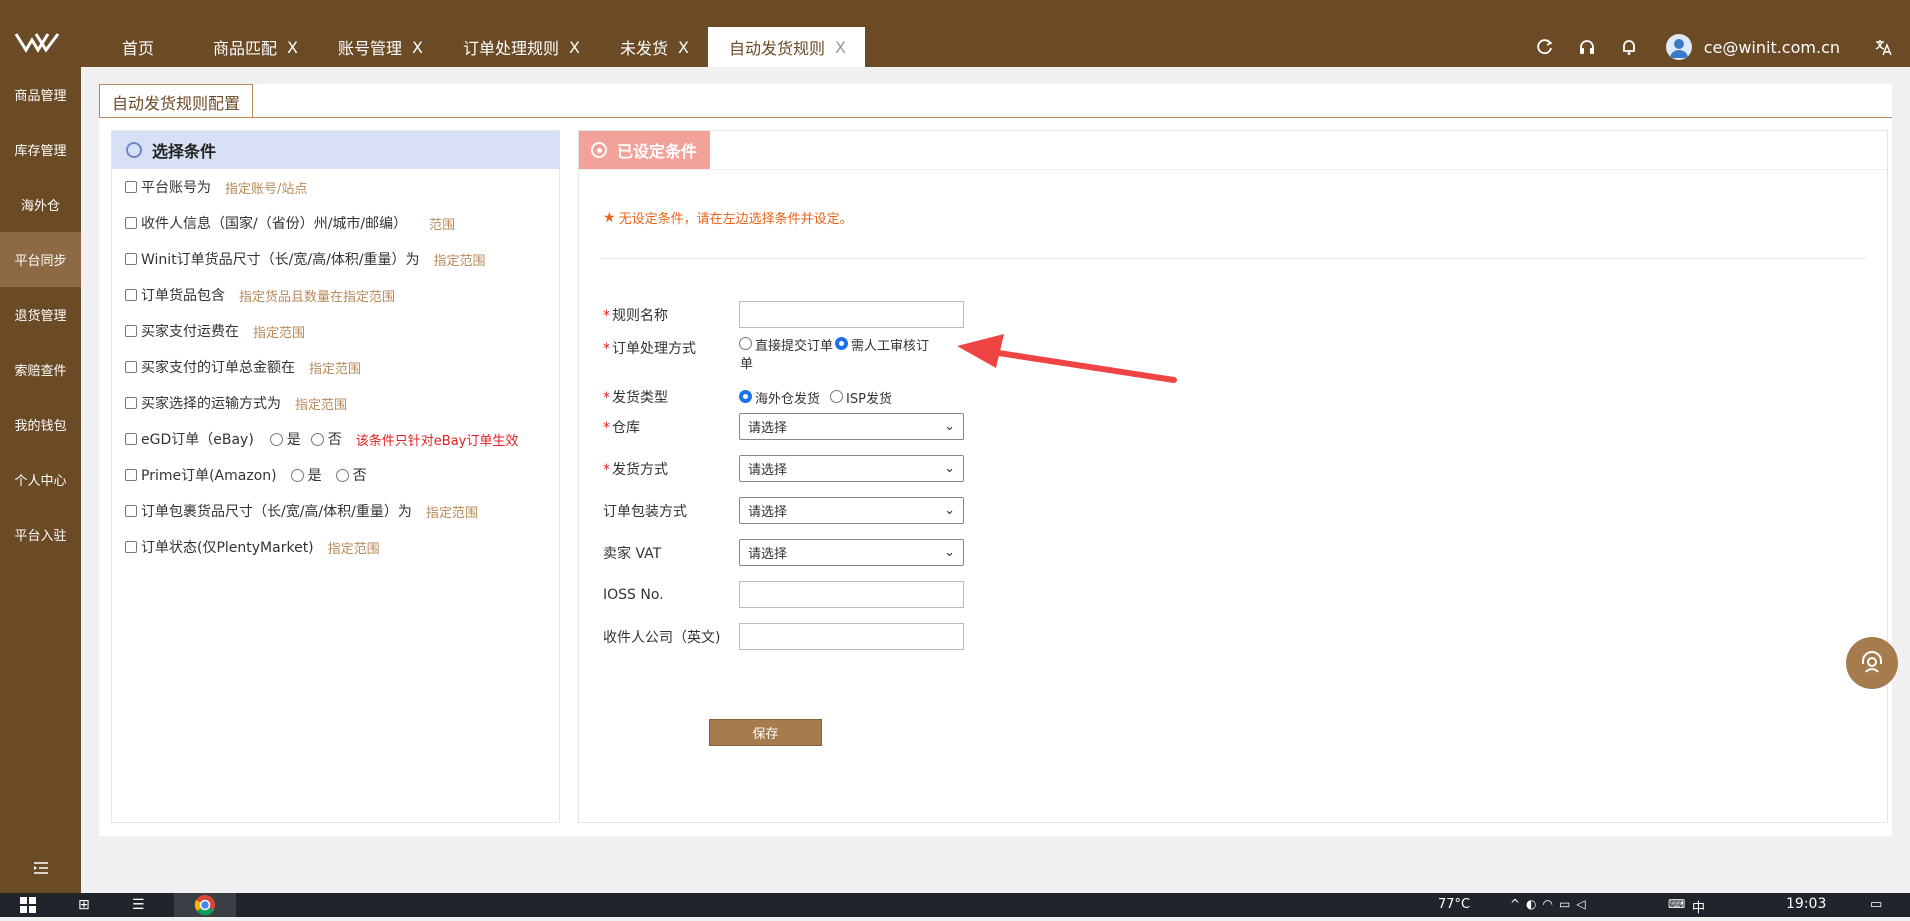  Describe the element at coordinates (40, 259) in the screenshot. I see `sidebar-item-platform-sync: 平台同步` at that location.